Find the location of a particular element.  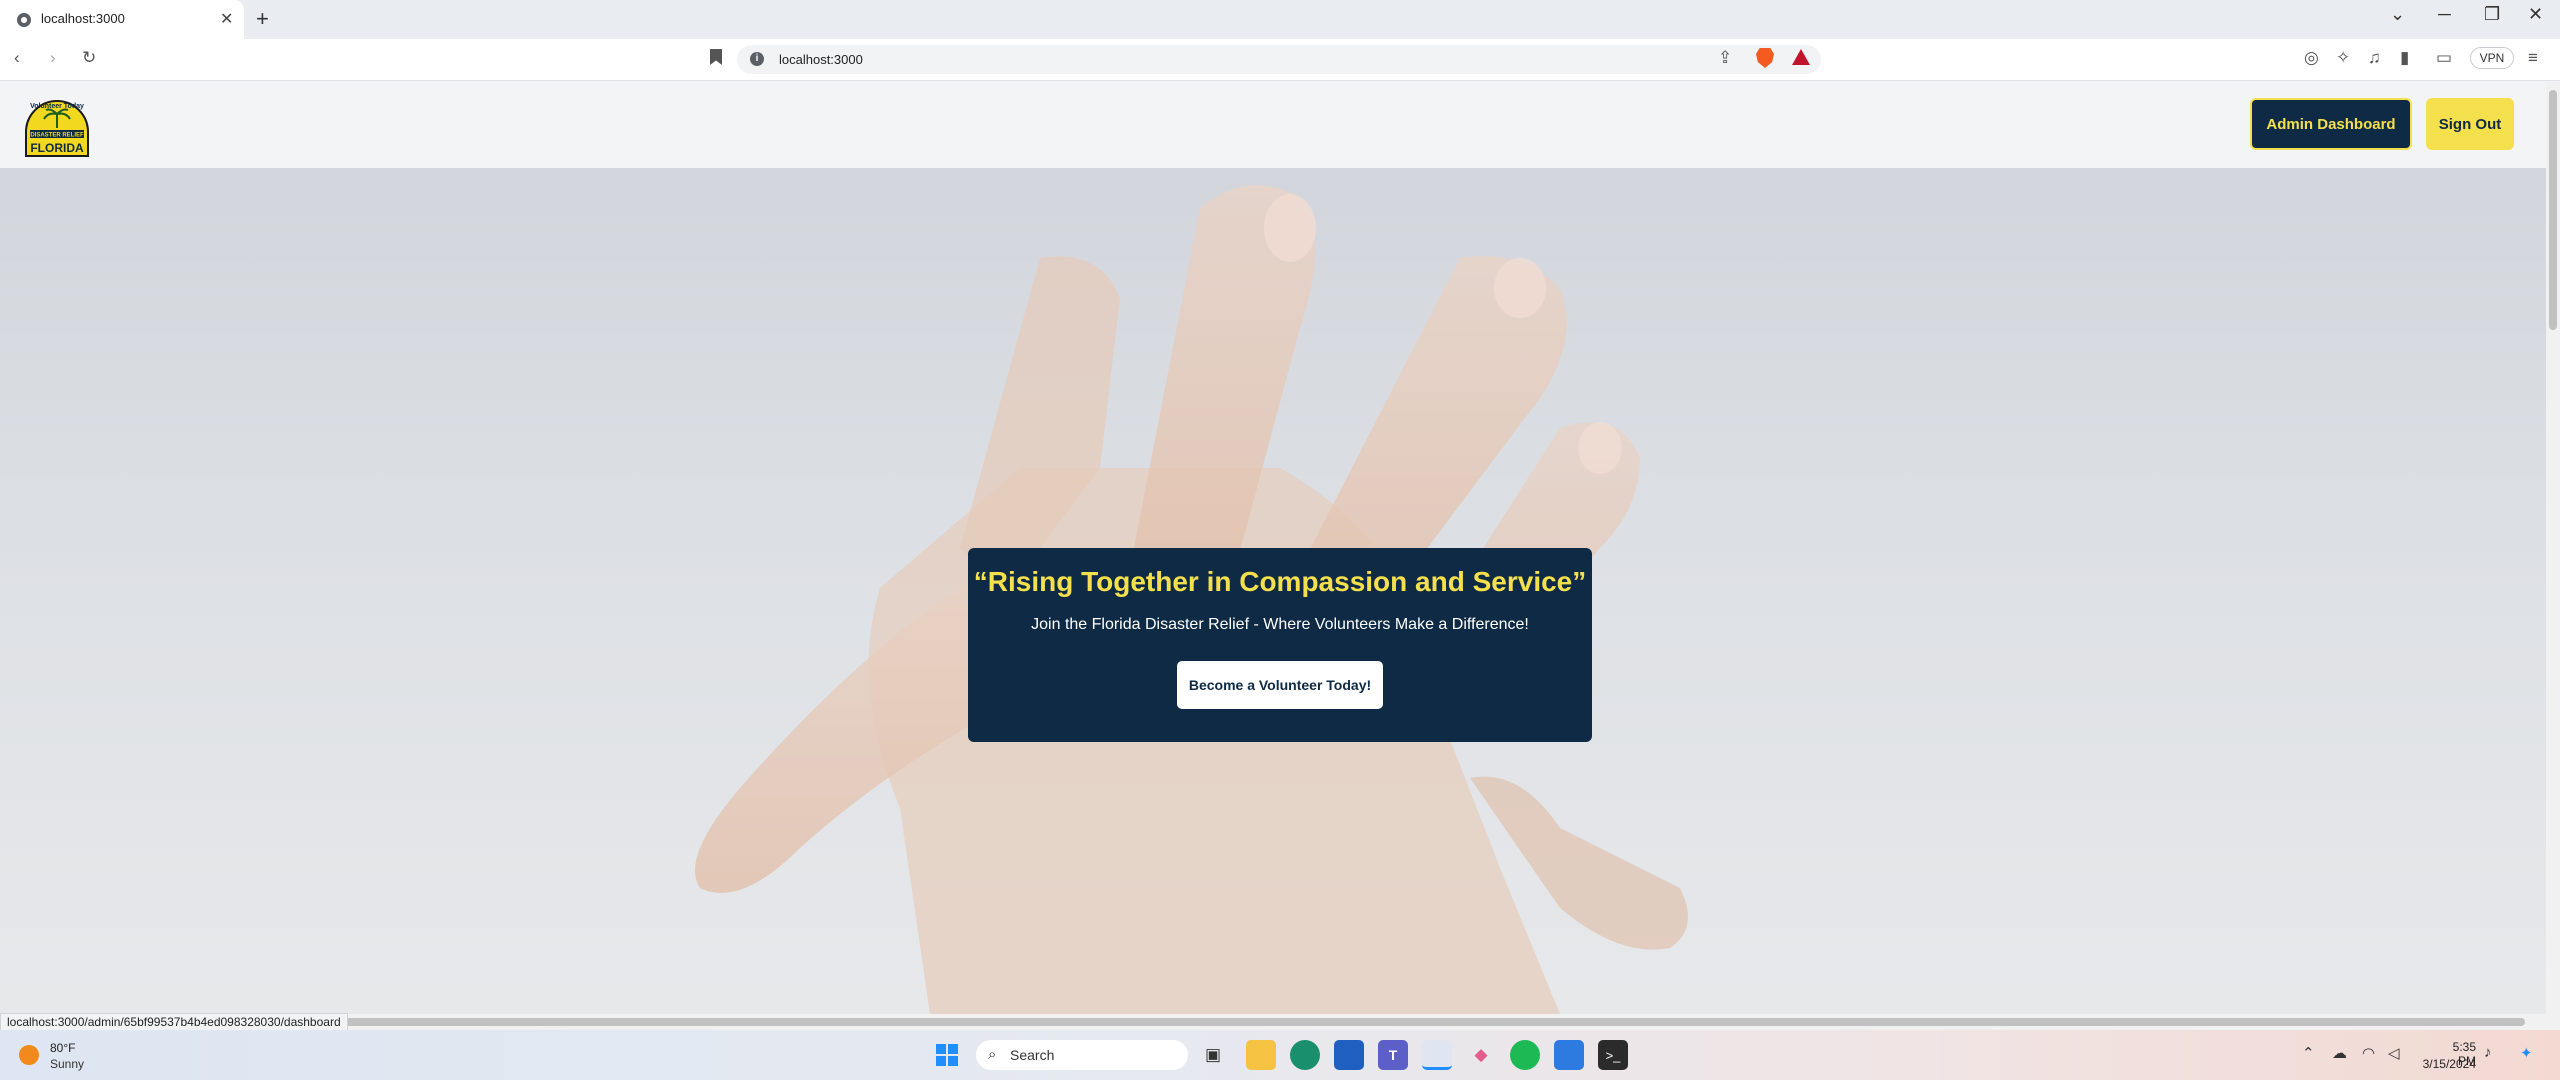

new-tab-button: + is located at coordinates (262, 19).